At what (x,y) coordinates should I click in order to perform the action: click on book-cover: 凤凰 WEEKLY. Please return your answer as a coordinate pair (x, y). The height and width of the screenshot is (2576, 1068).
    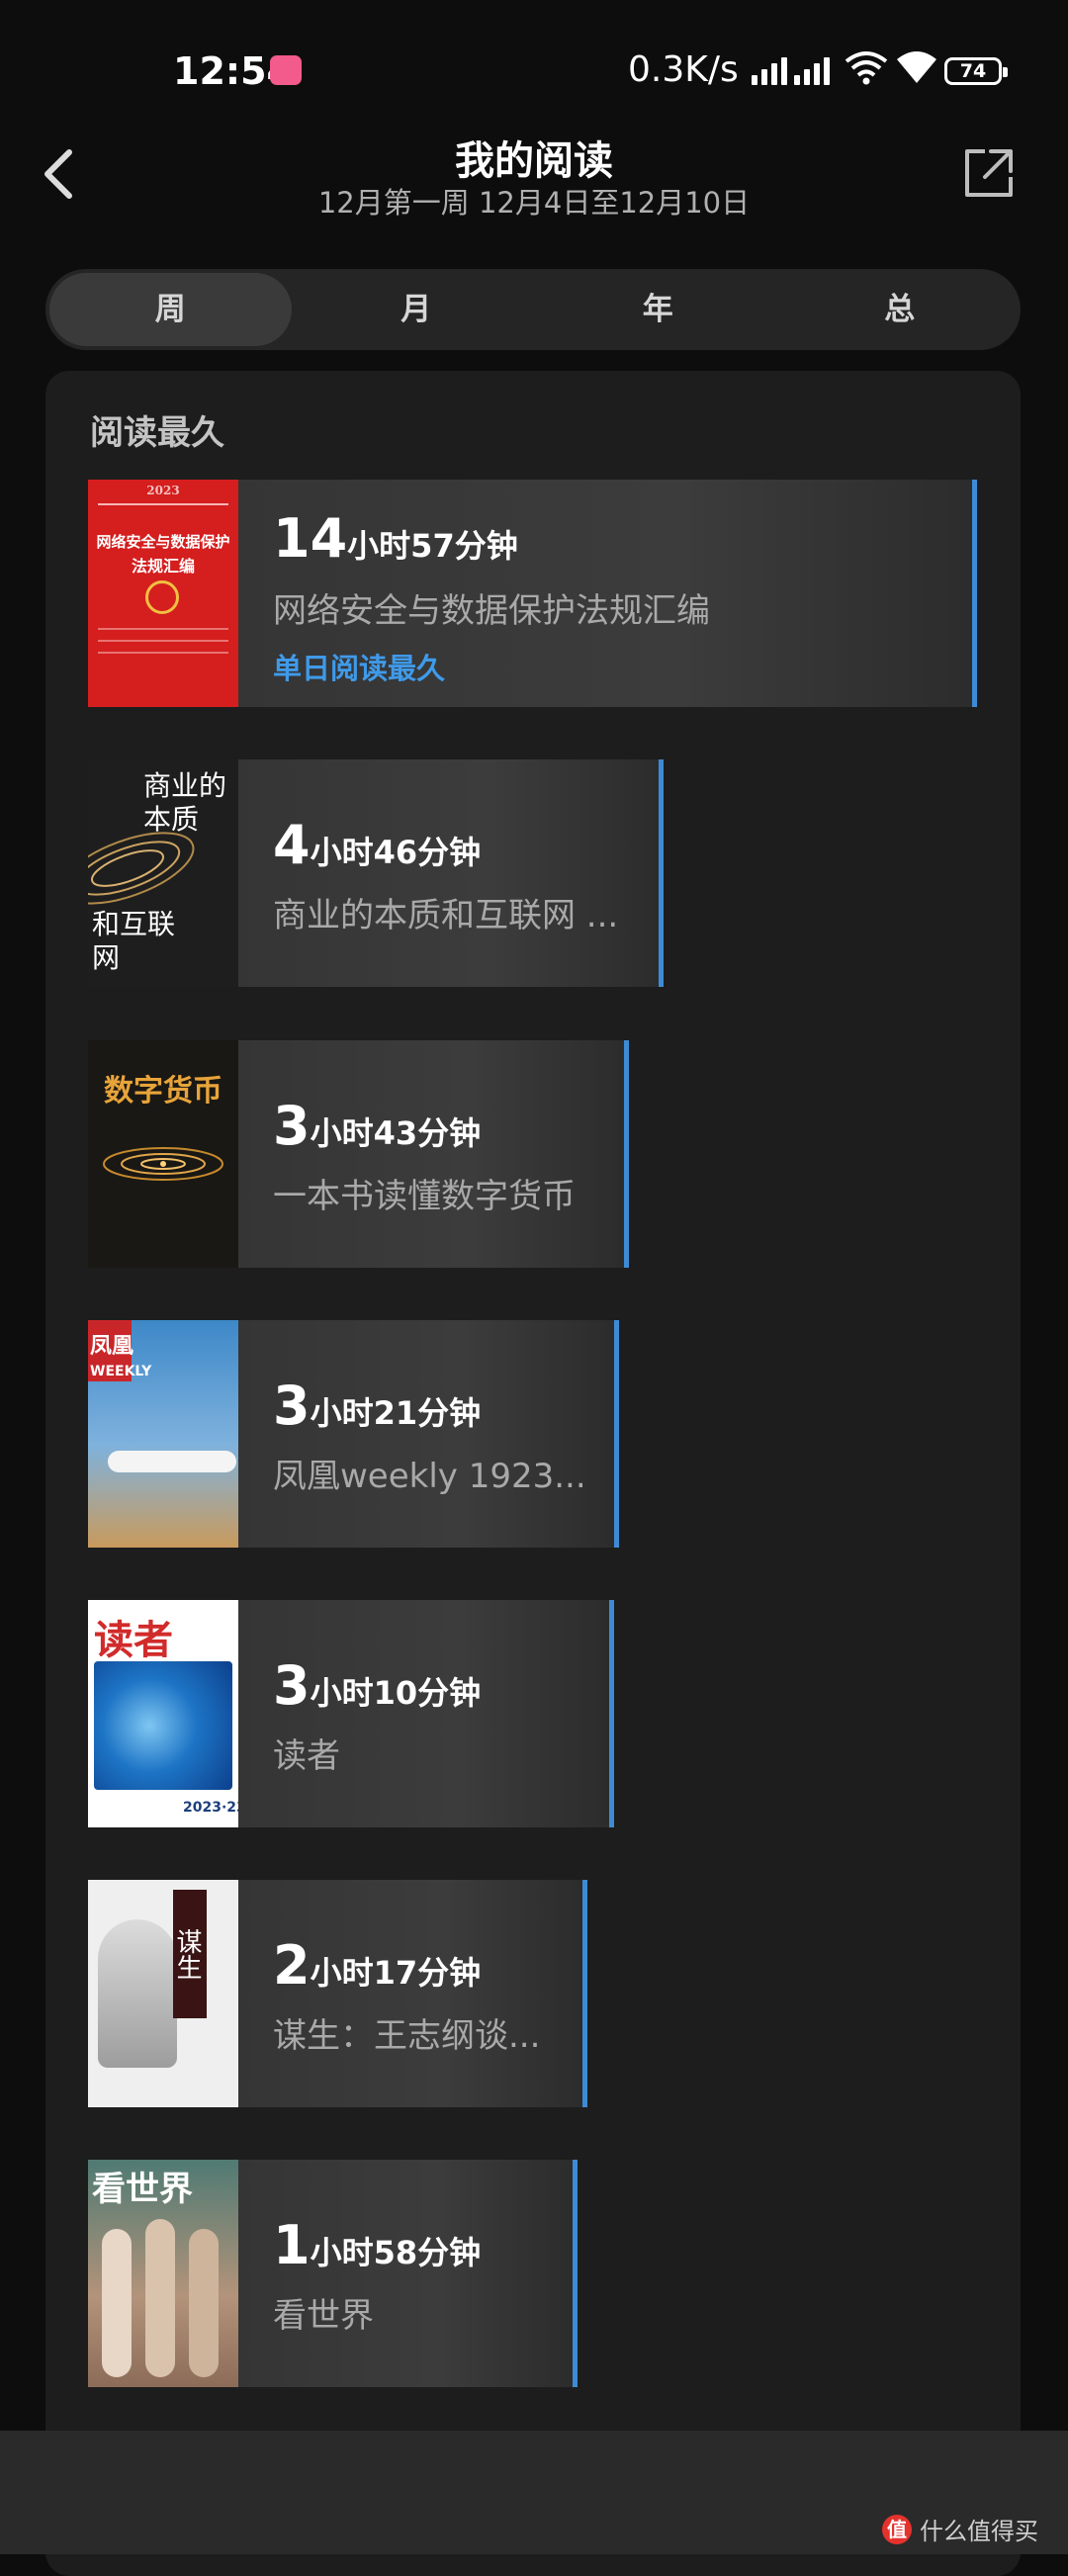
    Looking at the image, I should click on (163, 1434).